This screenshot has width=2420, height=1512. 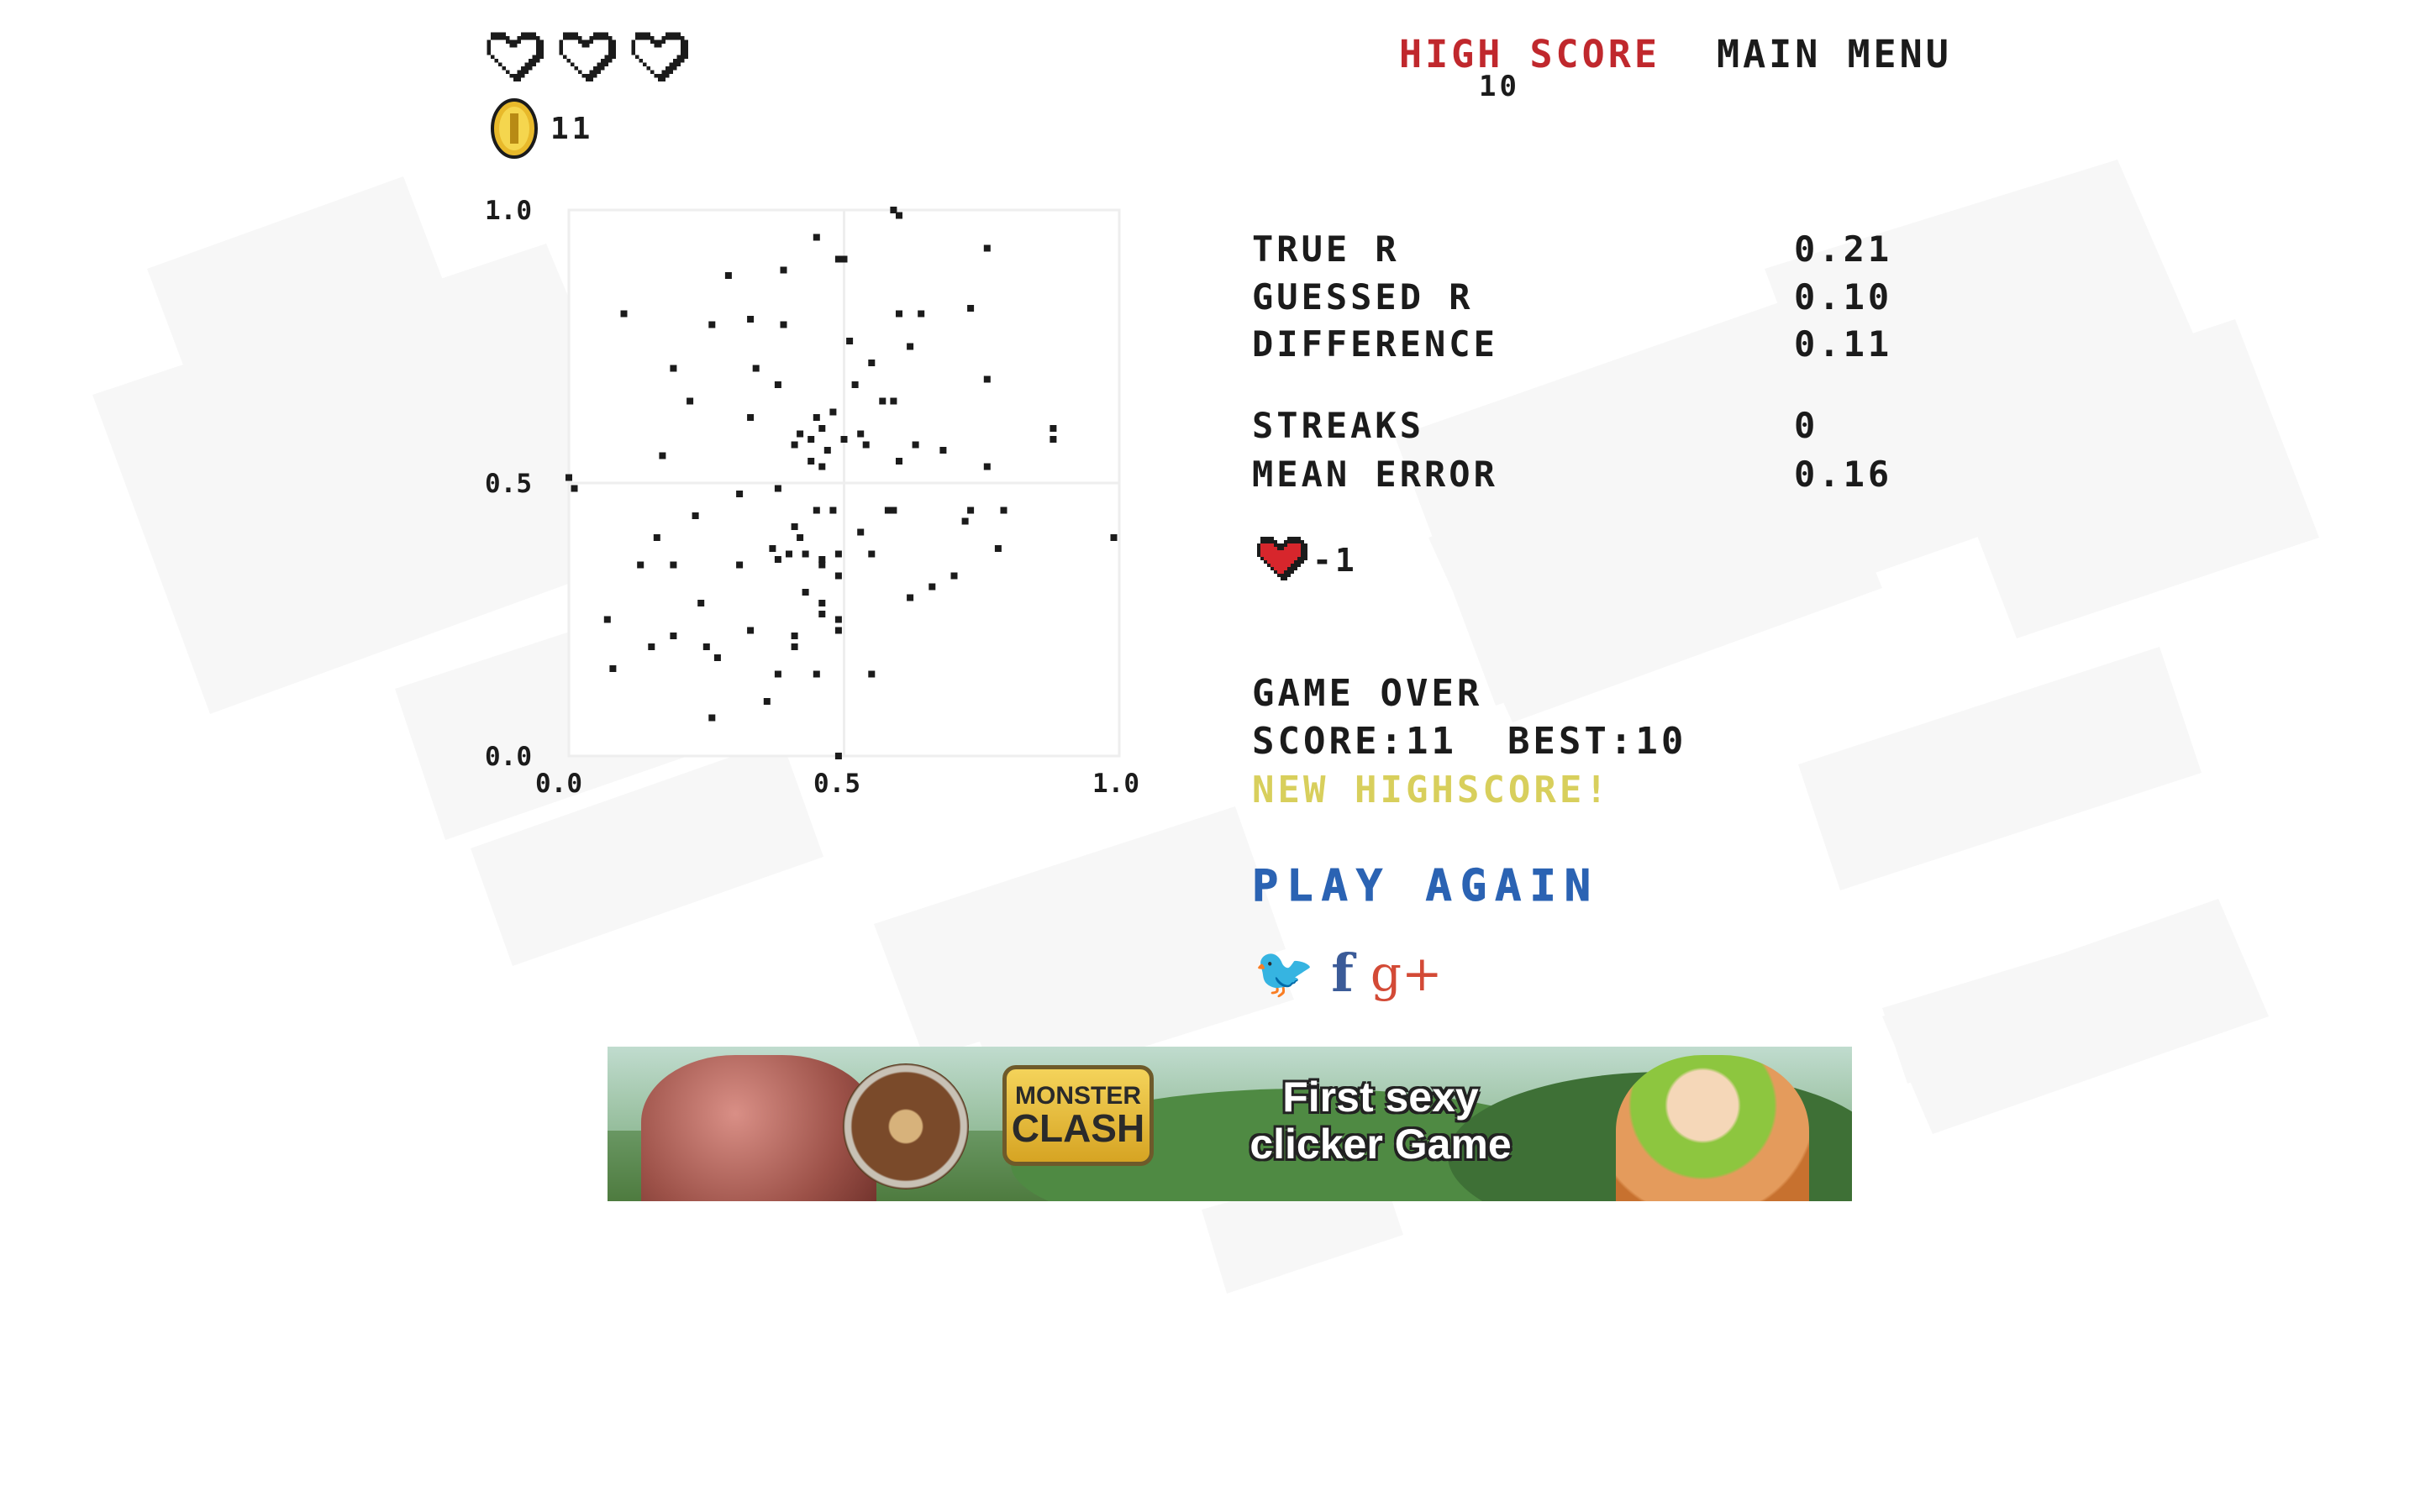 I want to click on ad-tagline: First sexy clicker Game, so click(x=1380, y=1121).